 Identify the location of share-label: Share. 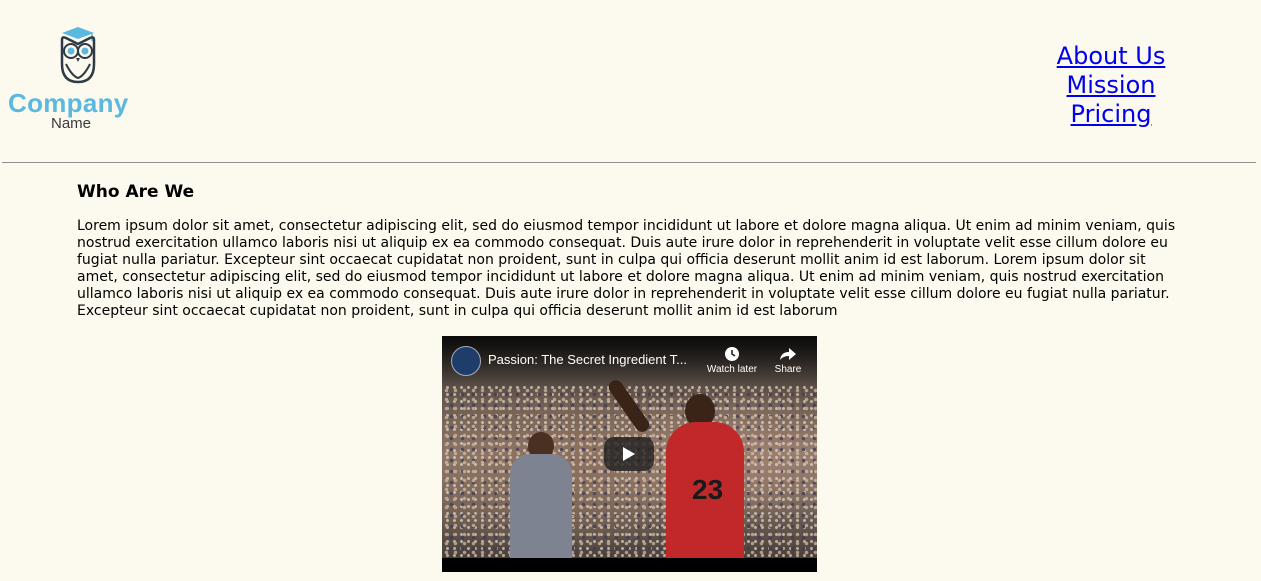
(788, 369).